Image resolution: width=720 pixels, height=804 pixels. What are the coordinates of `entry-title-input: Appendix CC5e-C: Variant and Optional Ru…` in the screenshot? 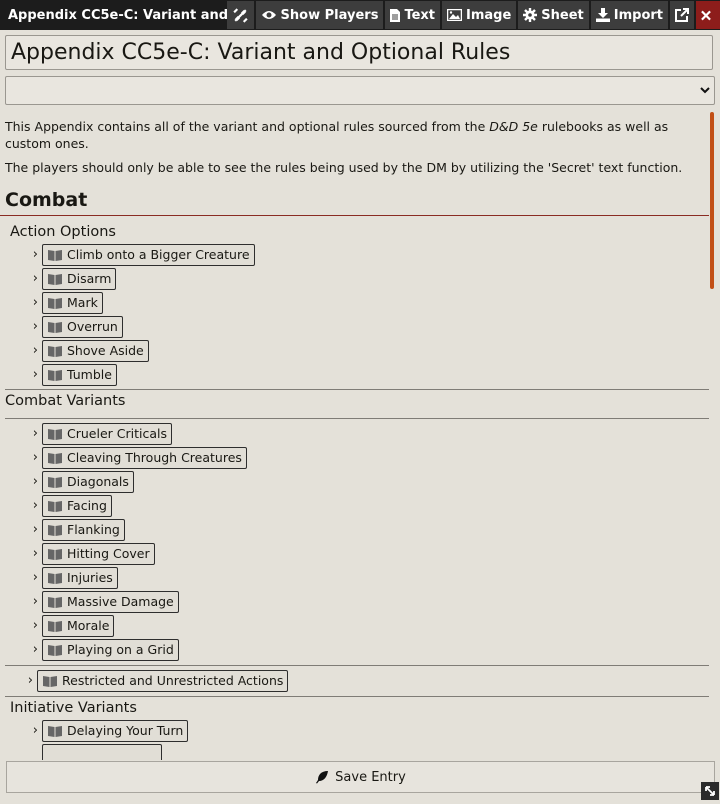 It's located at (359, 52).